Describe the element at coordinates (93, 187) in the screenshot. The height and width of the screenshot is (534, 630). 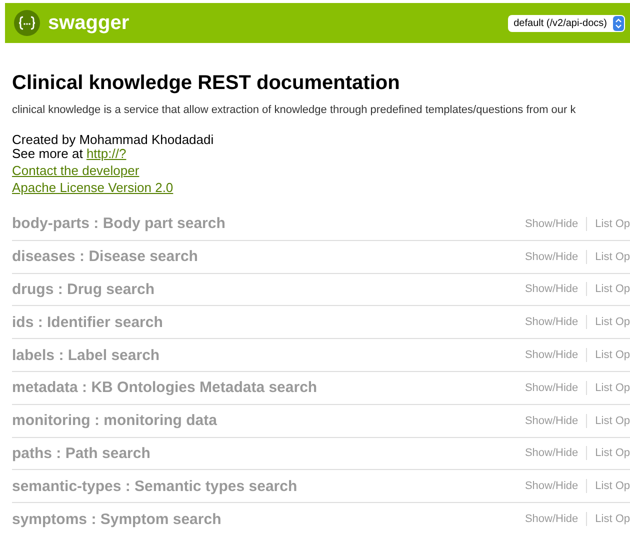
I see `license-link: Apache License Version 2.0` at that location.